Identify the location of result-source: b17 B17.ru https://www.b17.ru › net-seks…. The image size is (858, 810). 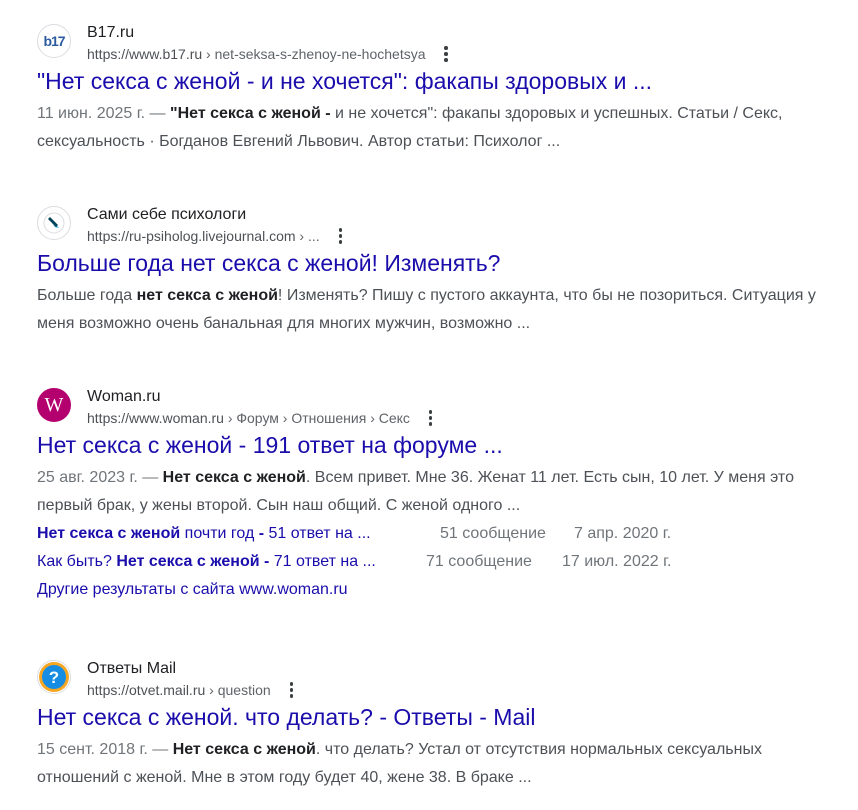
(442, 44).